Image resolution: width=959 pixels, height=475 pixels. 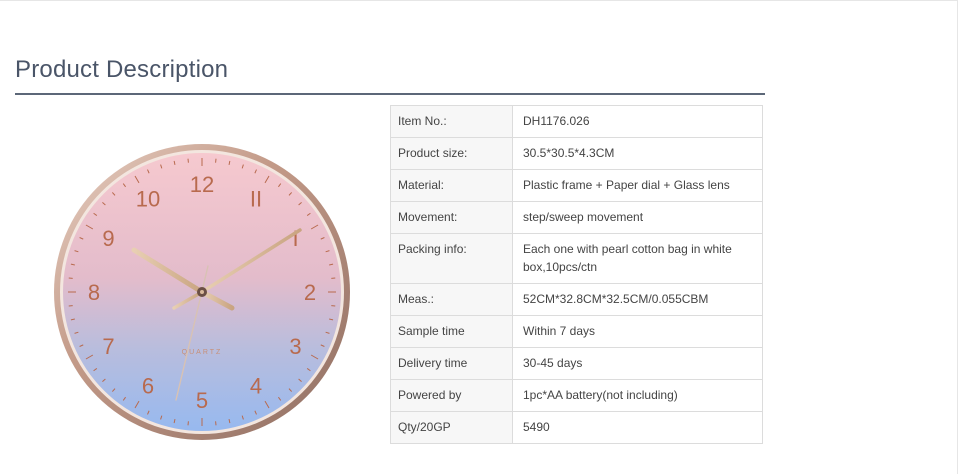 What do you see at coordinates (451, 153) in the screenshot?
I see `spec-label: Product size:` at bounding box center [451, 153].